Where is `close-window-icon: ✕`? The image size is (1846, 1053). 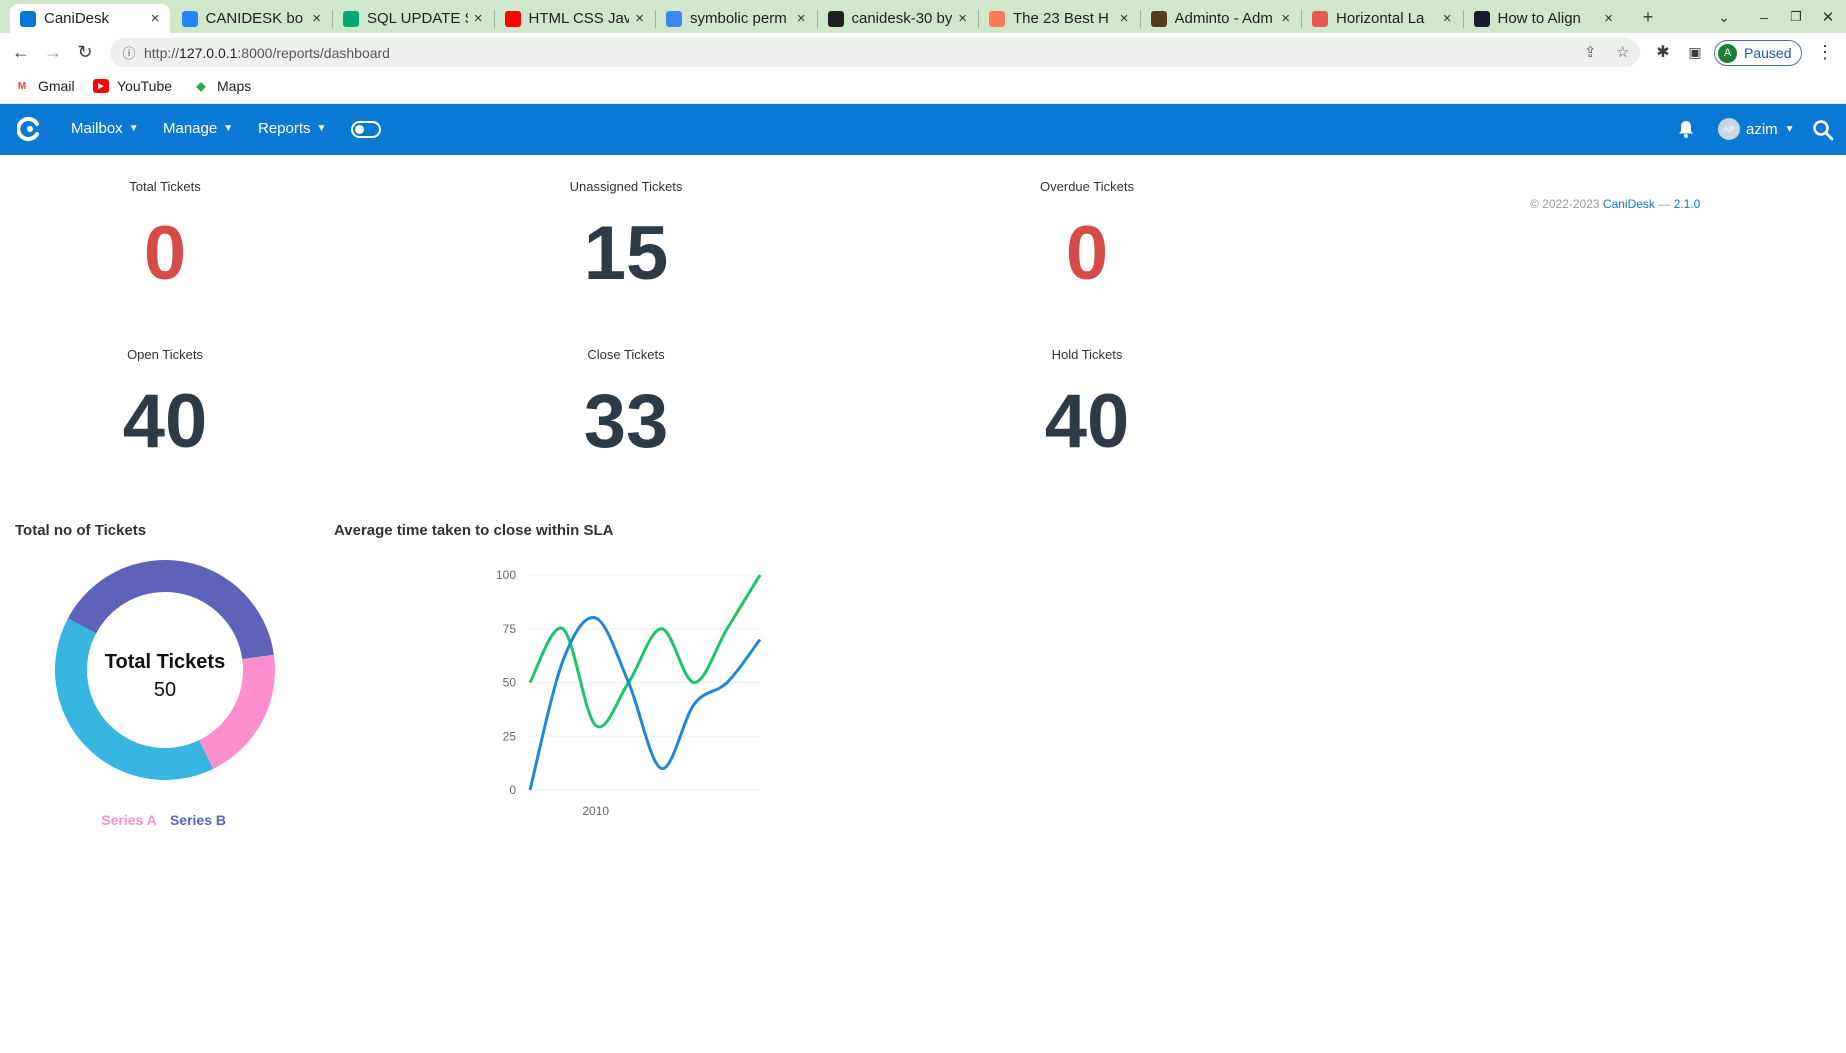 close-window-icon: ✕ is located at coordinates (1828, 17).